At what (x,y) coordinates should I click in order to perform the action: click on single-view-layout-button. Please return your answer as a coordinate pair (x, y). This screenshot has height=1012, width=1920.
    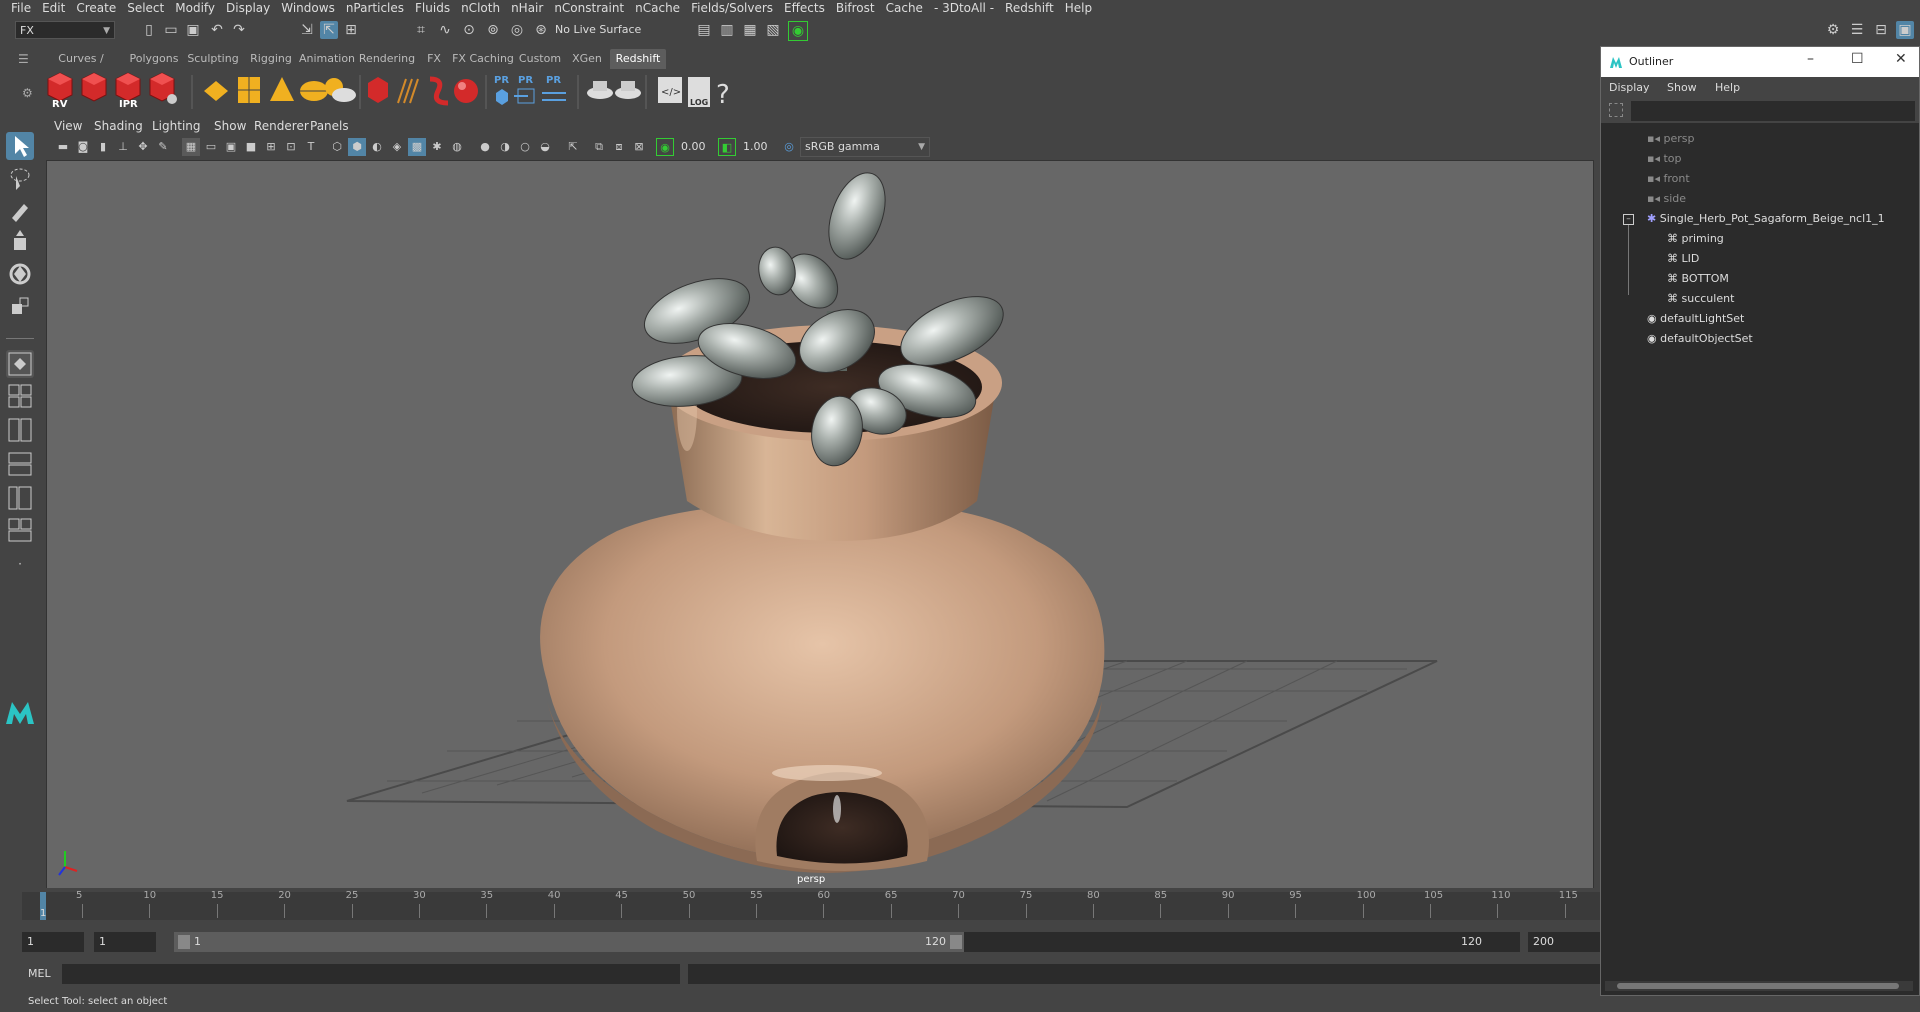
    Looking at the image, I should click on (20, 364).